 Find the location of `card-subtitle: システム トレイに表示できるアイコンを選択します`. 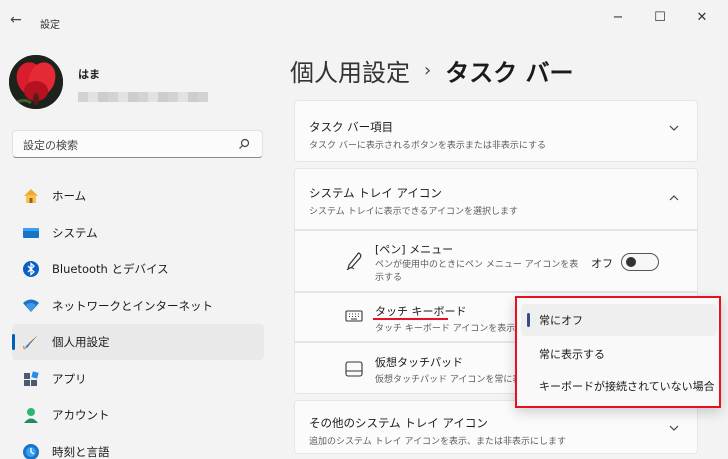

card-subtitle: システム トレイに表示できるアイコンを選択します is located at coordinates (413, 212).